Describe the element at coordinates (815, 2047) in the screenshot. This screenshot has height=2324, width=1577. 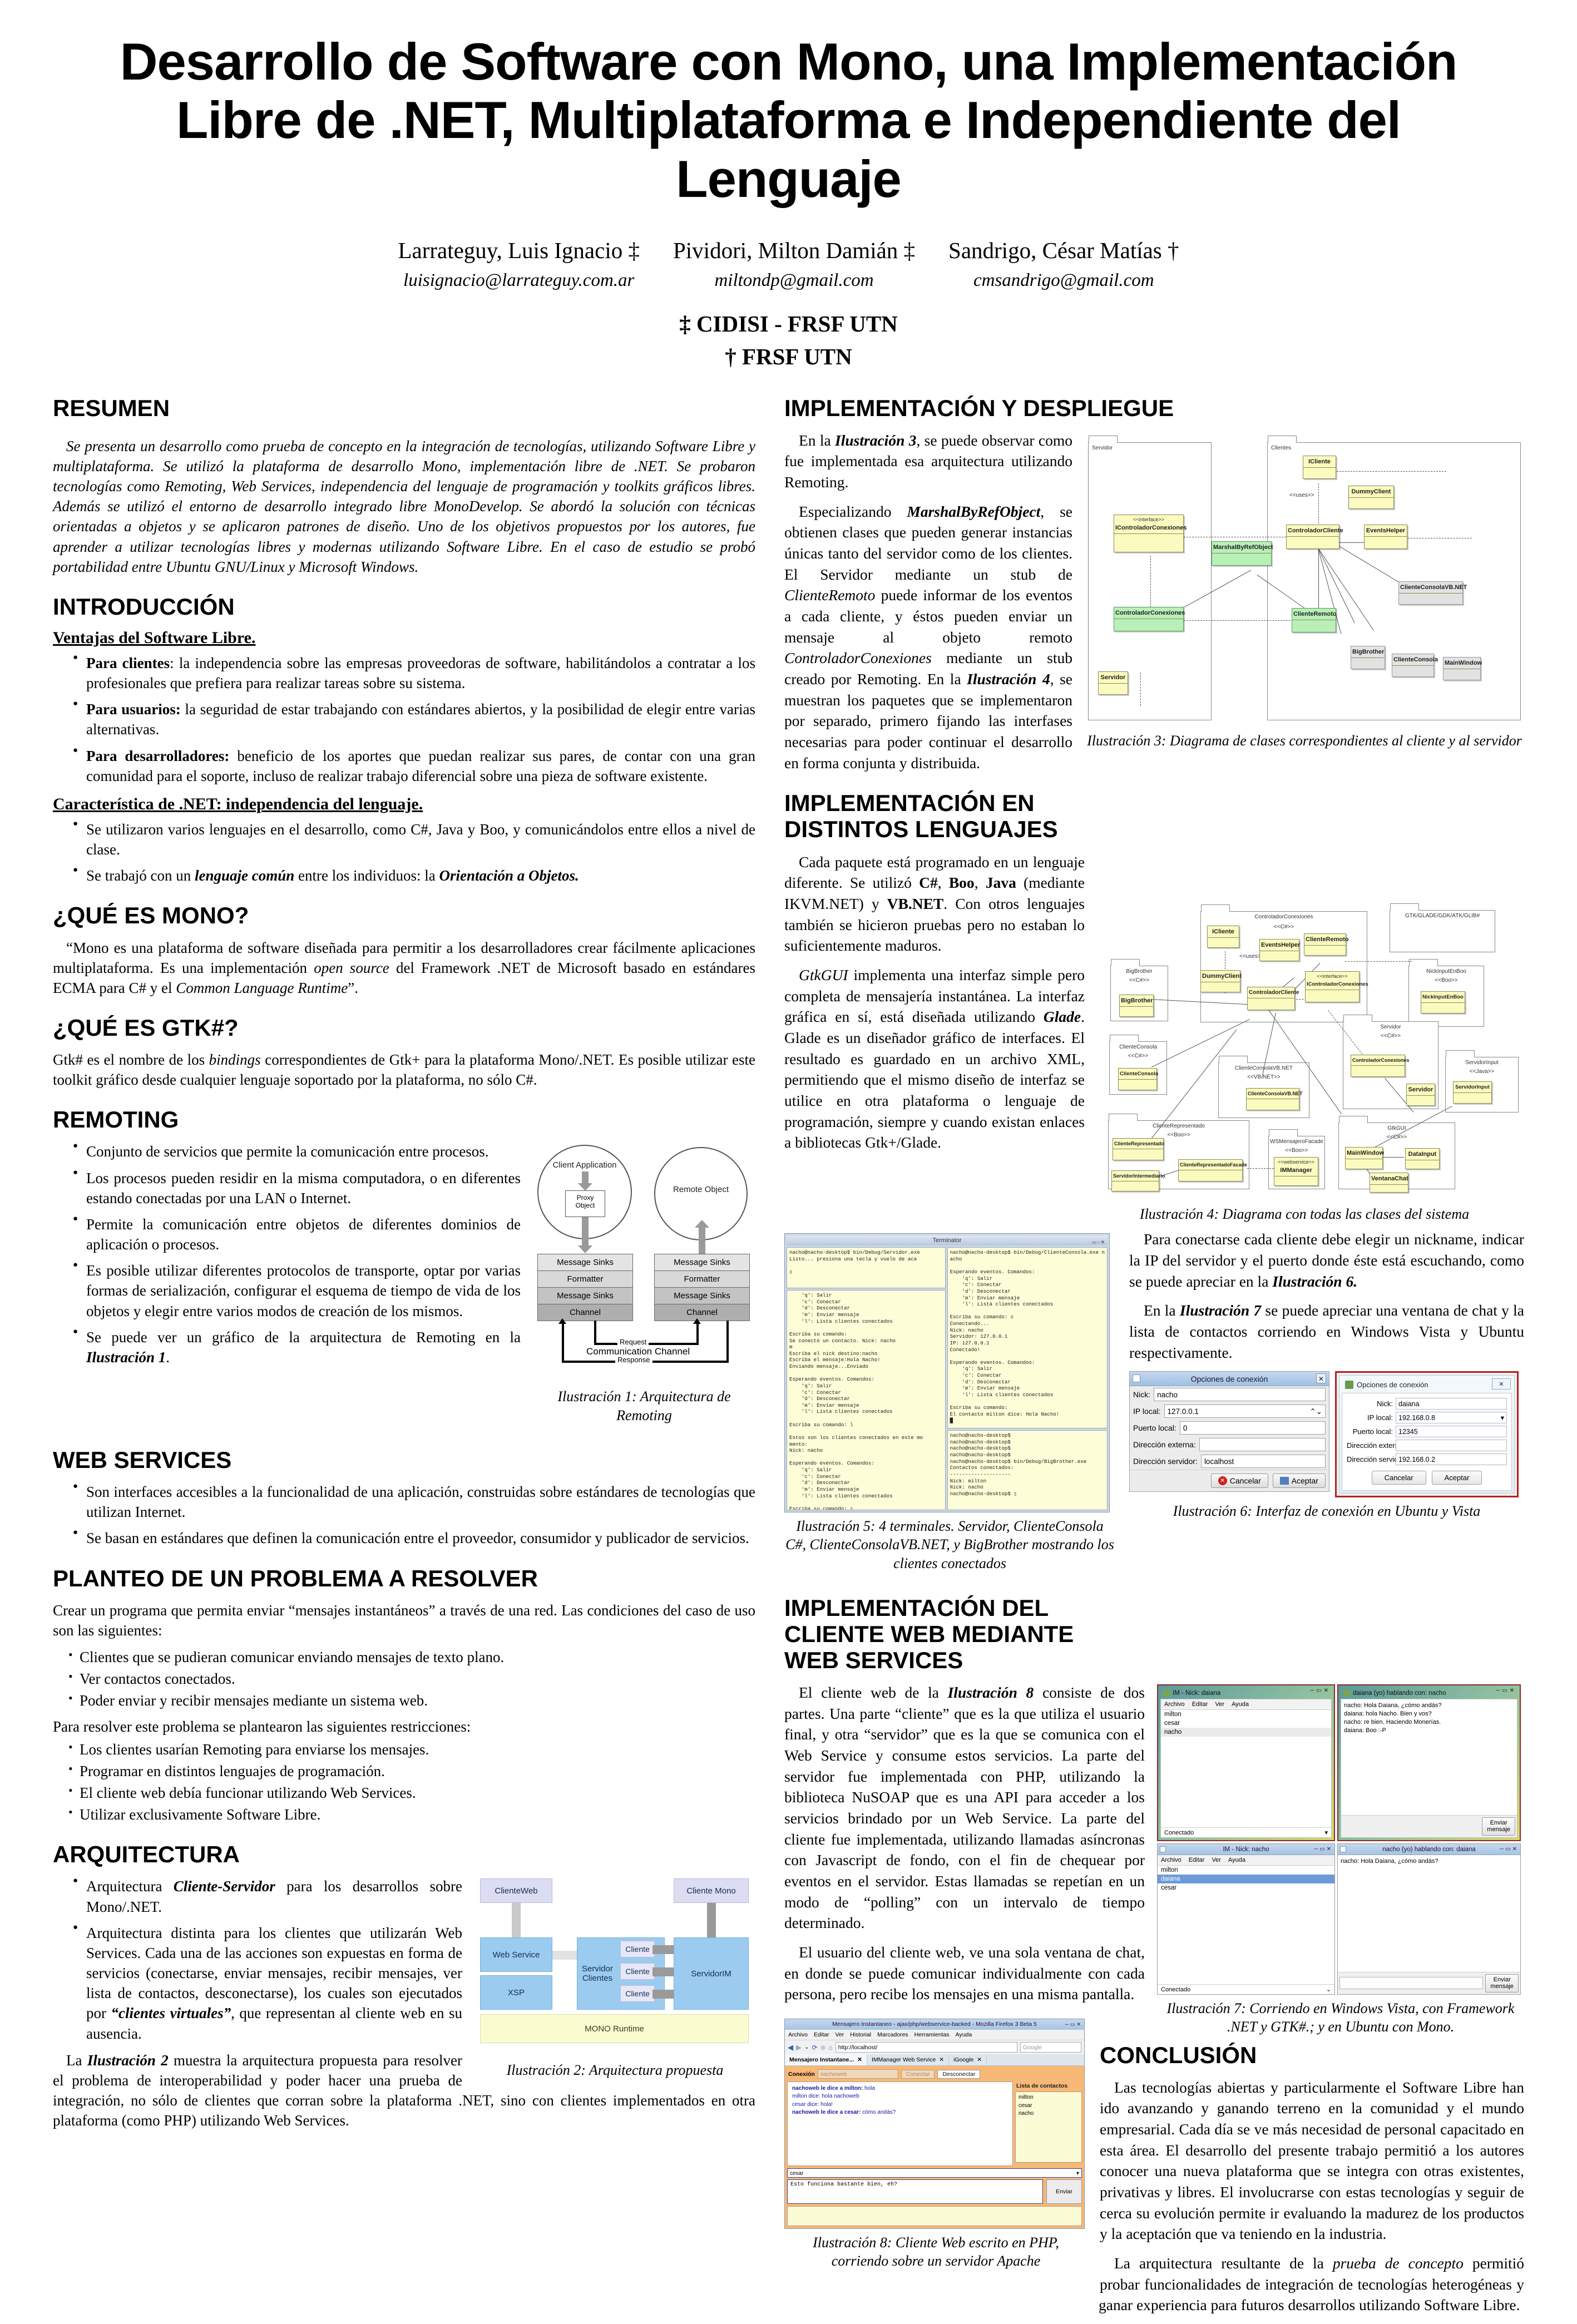
I see `reload-icon: ⟳` at that location.